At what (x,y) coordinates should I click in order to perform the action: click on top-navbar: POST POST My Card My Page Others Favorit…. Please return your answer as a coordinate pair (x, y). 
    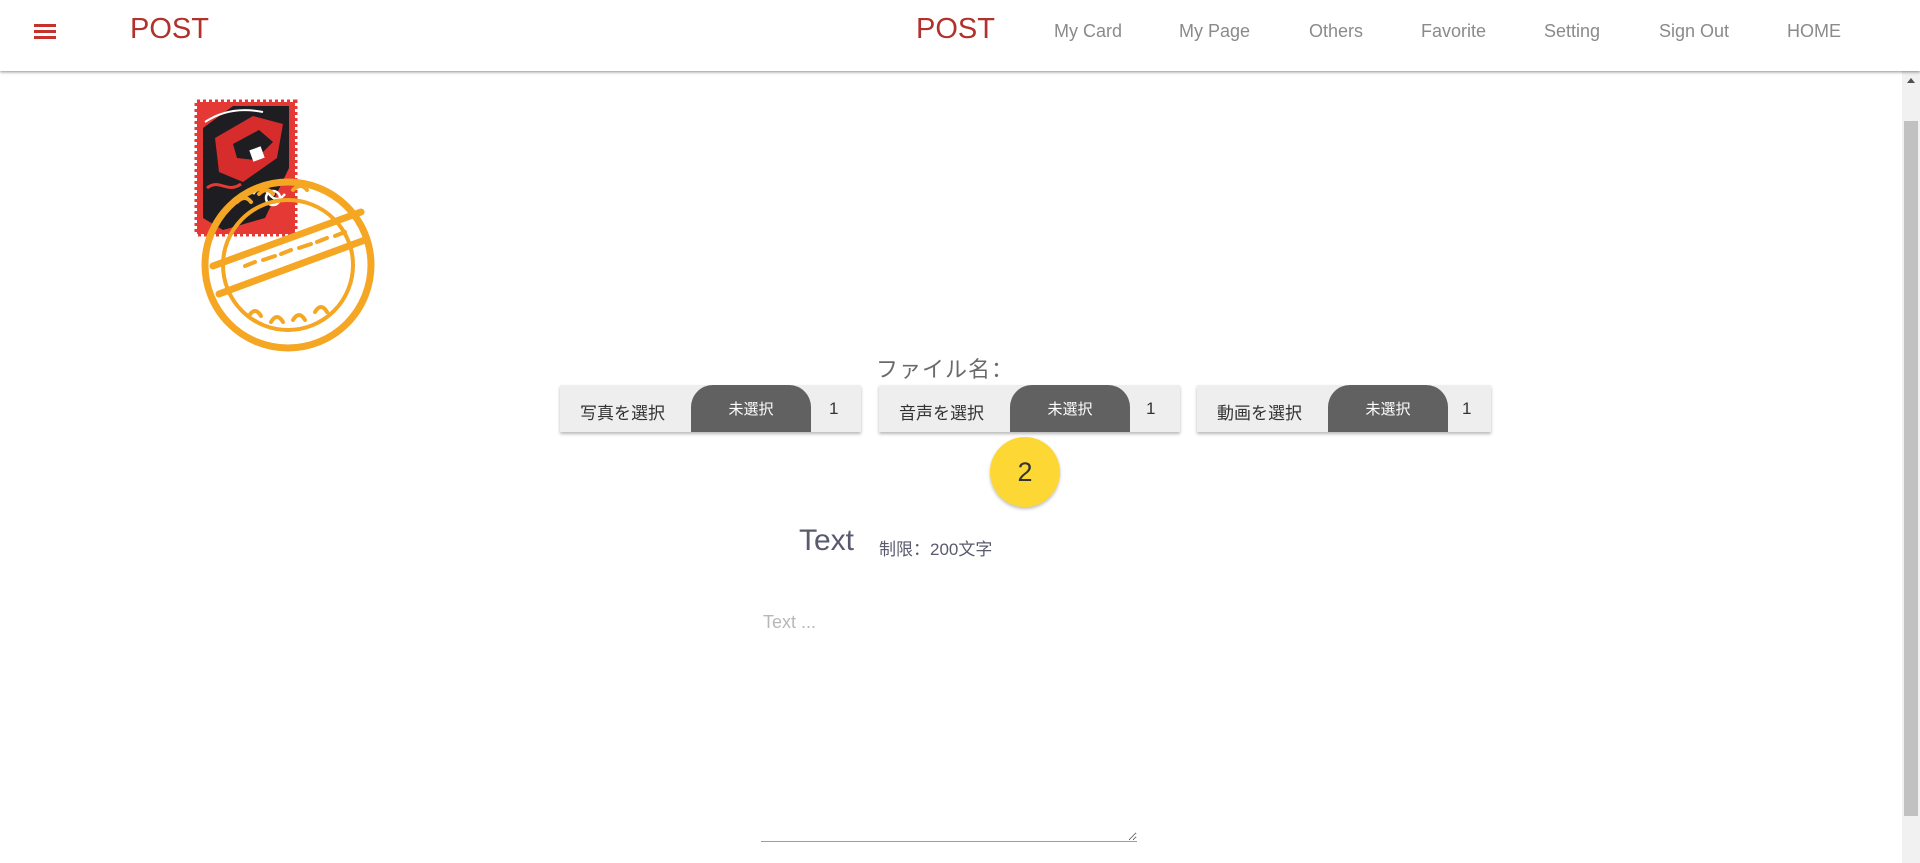
    Looking at the image, I should click on (960, 35).